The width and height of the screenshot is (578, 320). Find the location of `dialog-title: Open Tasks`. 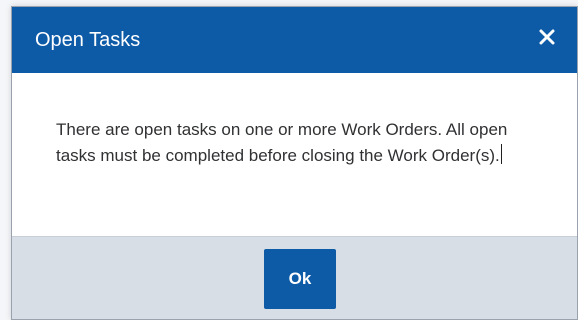

dialog-title: Open Tasks is located at coordinates (88, 40).